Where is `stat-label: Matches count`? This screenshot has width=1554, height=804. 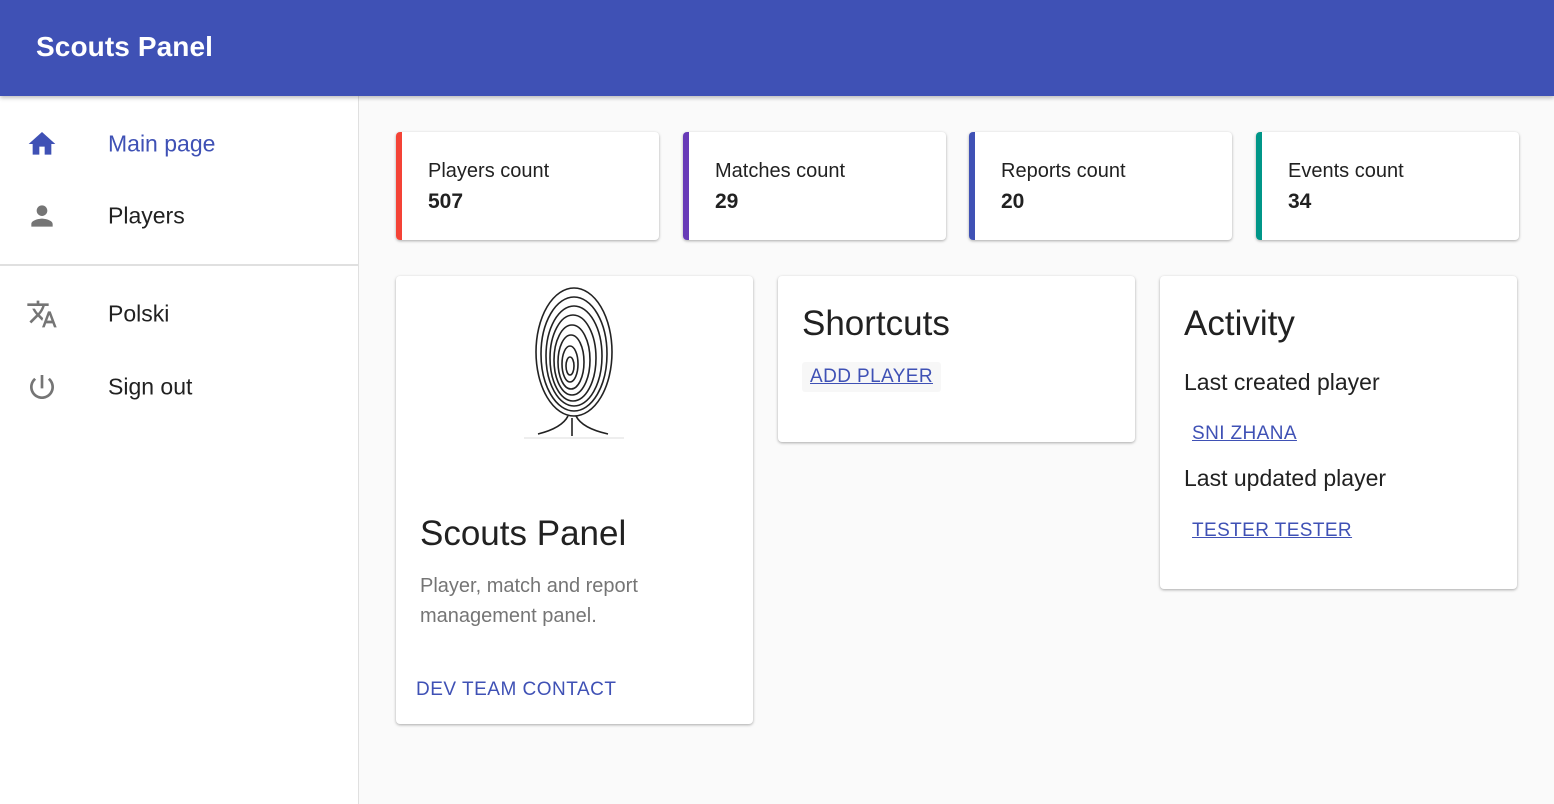 stat-label: Matches count is located at coordinates (780, 171).